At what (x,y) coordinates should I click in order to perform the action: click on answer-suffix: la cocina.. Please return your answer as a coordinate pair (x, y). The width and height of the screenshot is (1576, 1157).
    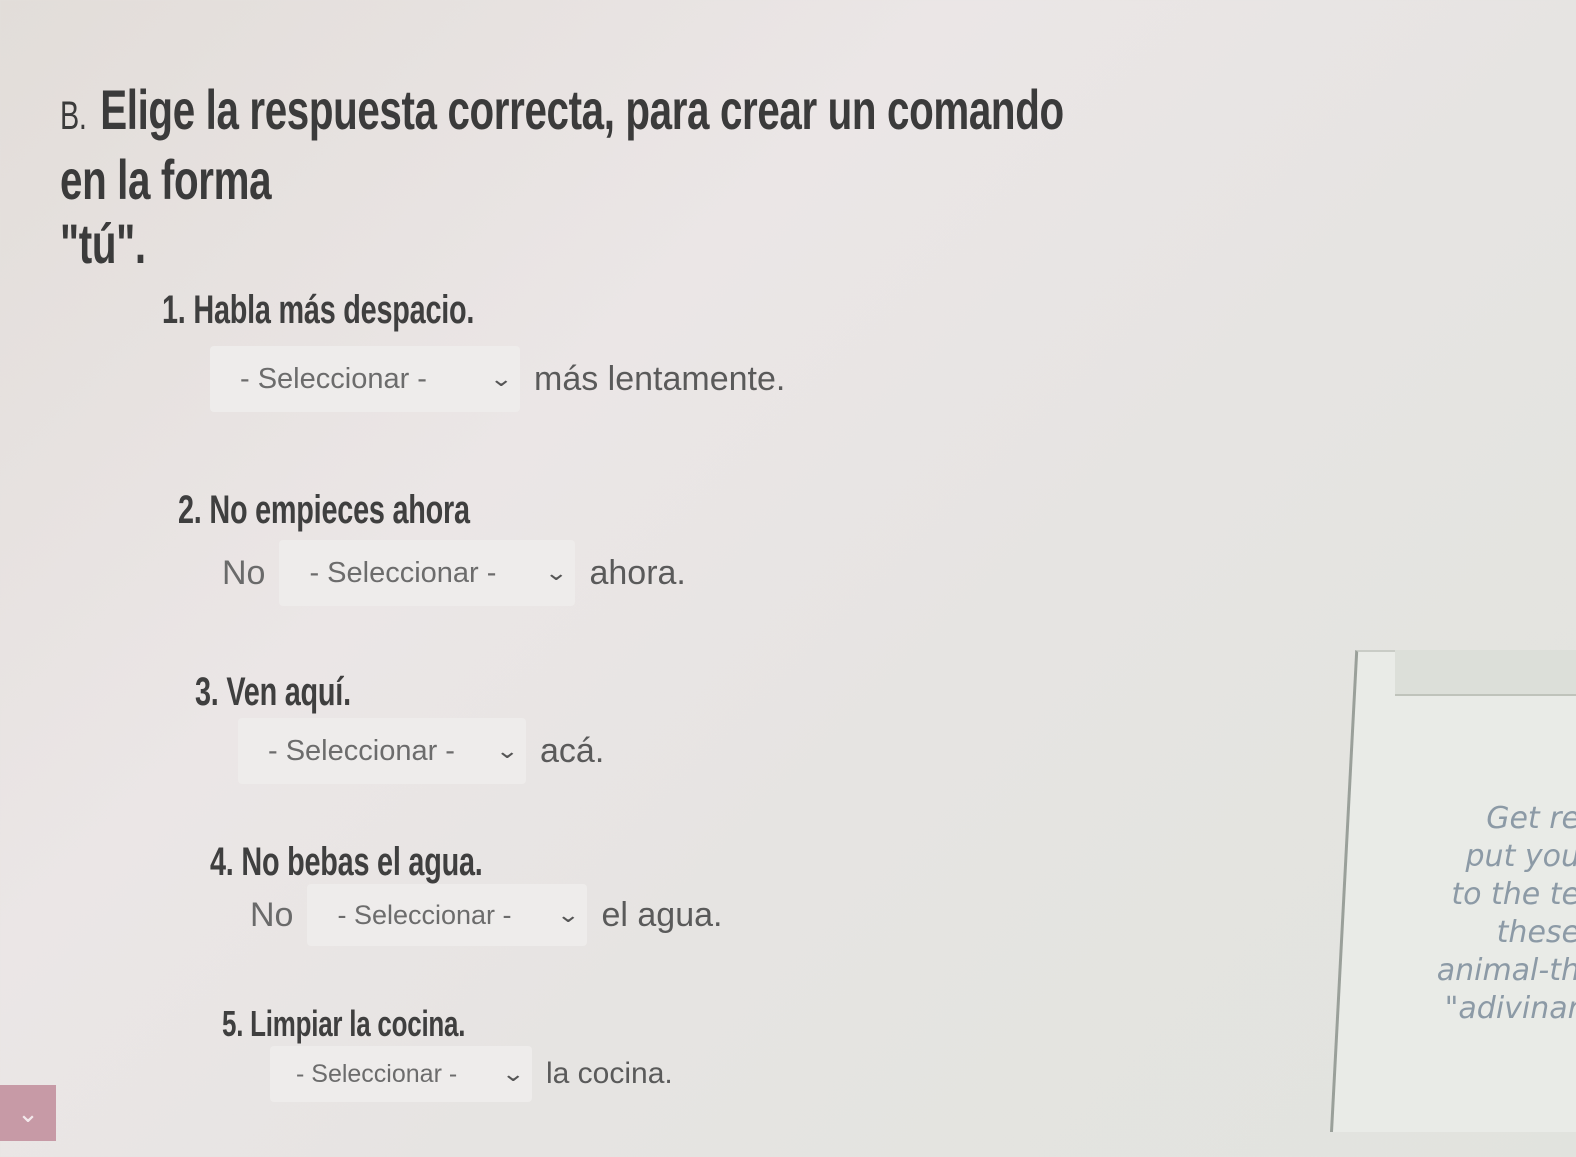
    Looking at the image, I should click on (609, 1073).